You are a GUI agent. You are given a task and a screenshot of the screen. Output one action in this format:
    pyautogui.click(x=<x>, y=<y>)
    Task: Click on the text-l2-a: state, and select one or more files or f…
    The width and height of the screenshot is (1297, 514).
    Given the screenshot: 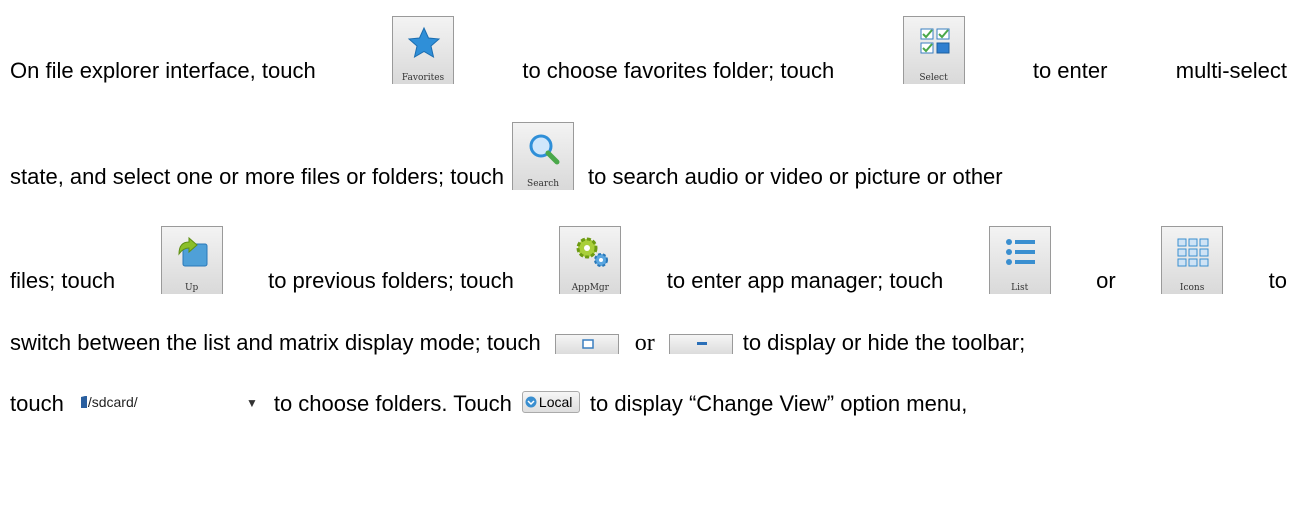 What is the action you would take?
    pyautogui.click(x=257, y=176)
    